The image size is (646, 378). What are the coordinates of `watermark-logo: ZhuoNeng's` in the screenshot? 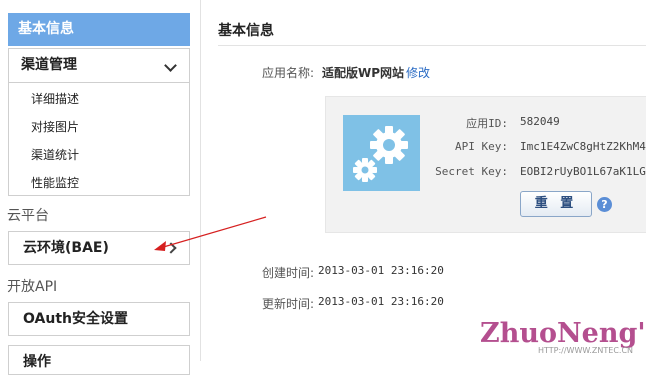 It's located at (563, 333).